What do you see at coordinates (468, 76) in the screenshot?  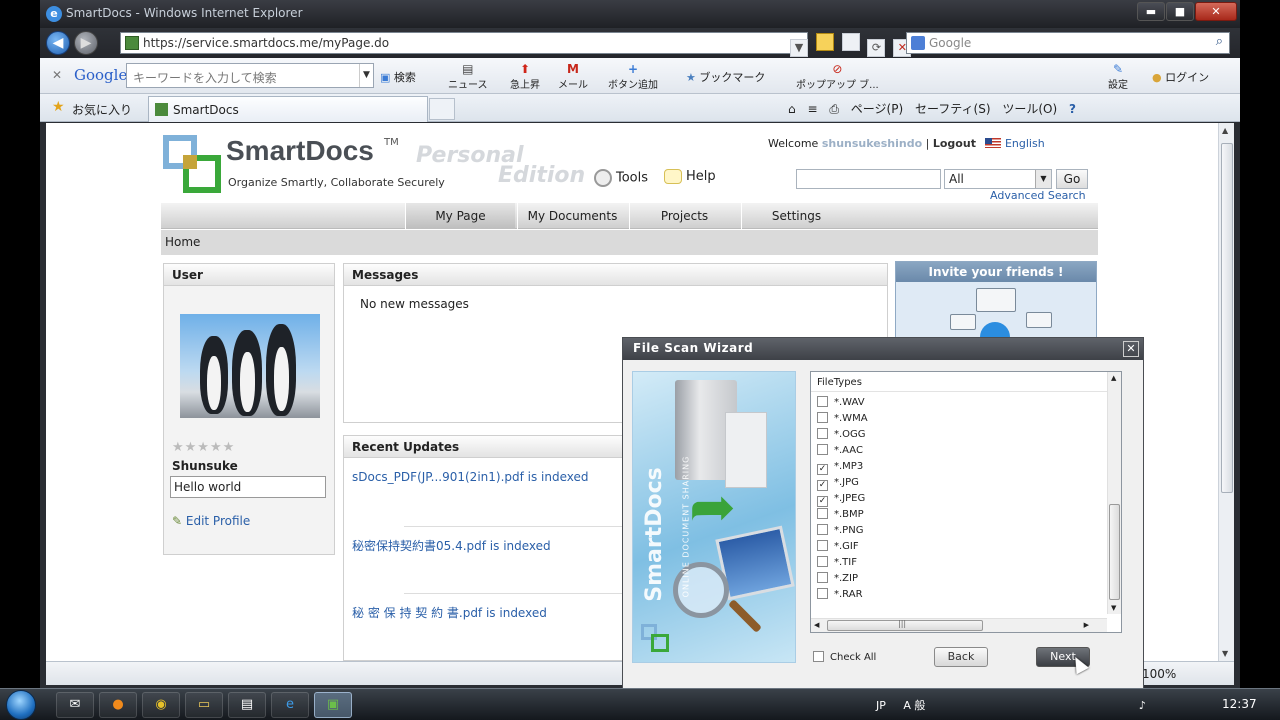 I see `toolbar-news-button: ▤ ニュース` at bounding box center [468, 76].